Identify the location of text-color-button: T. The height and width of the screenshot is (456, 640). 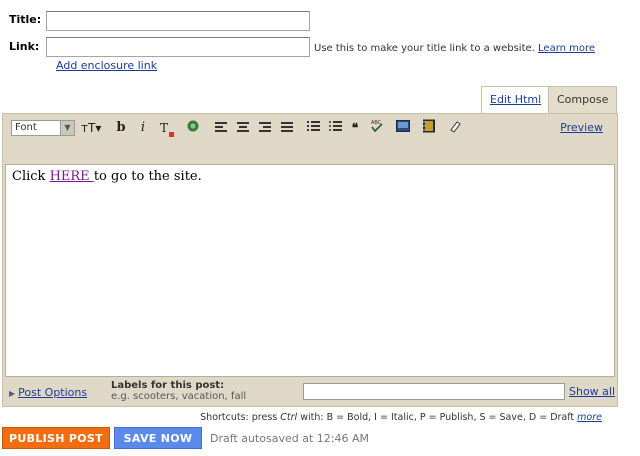
(167, 128).